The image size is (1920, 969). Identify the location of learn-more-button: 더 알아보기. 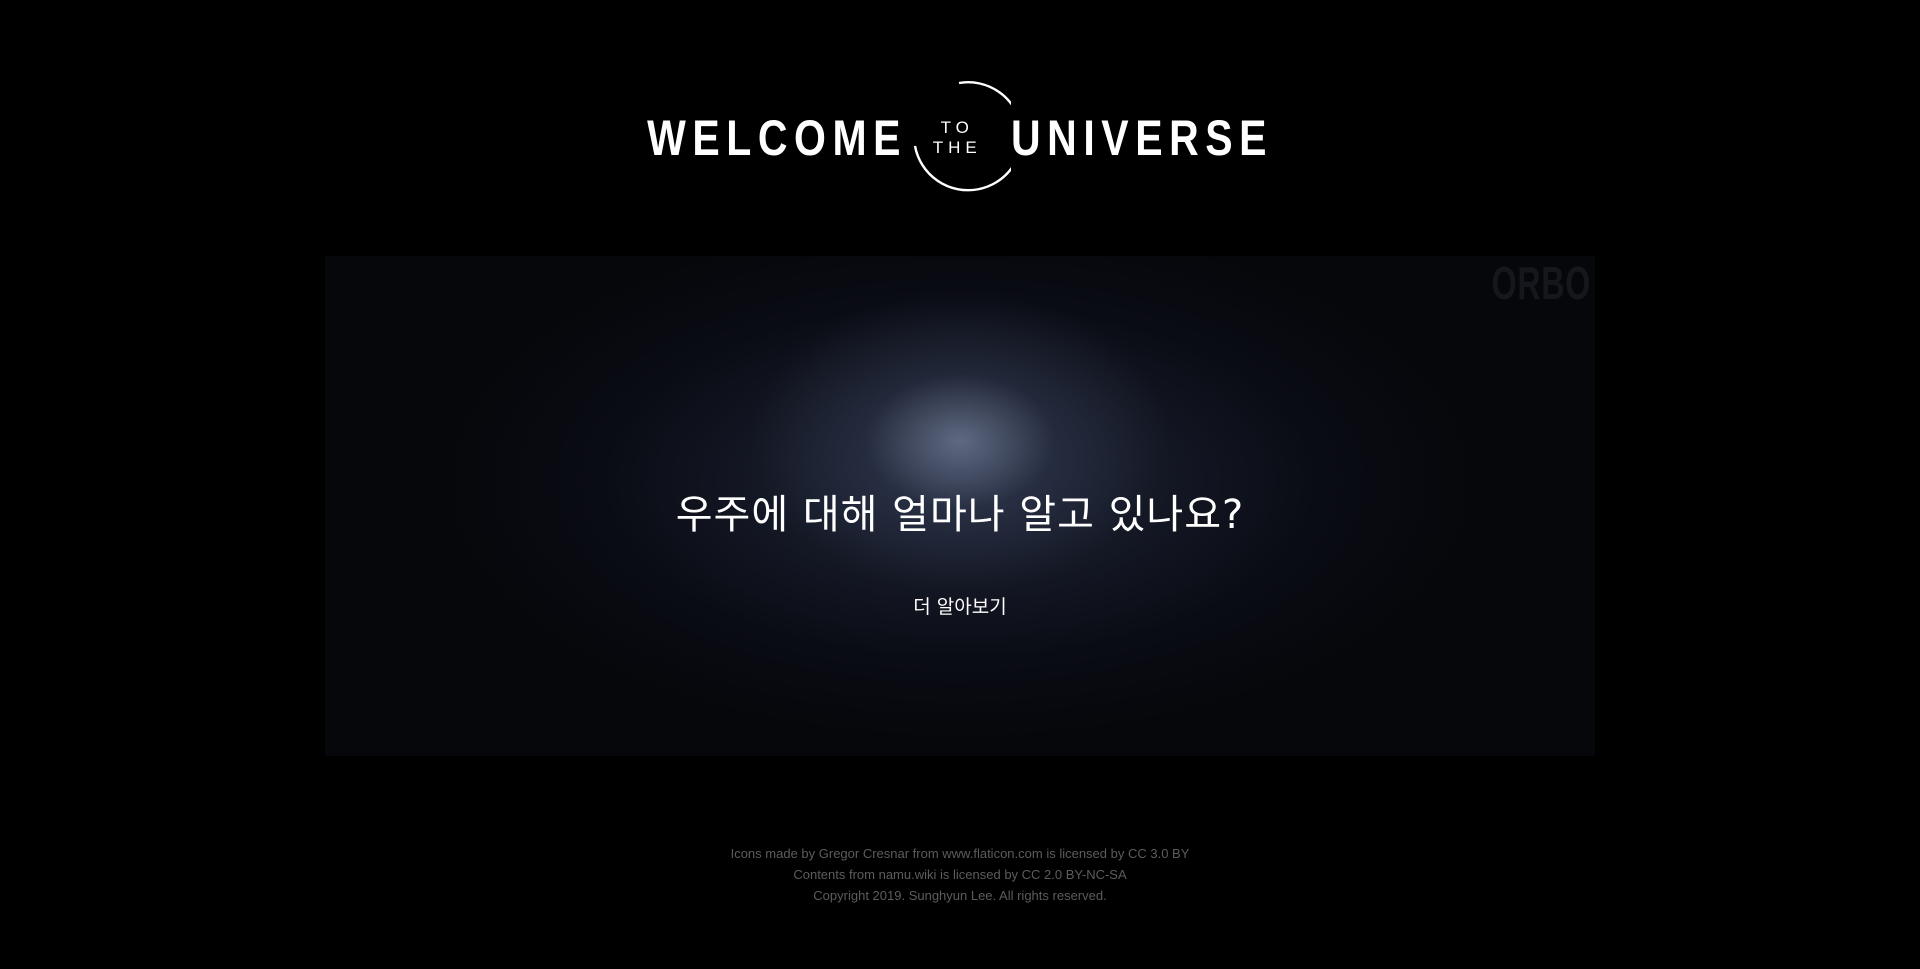
(959, 607).